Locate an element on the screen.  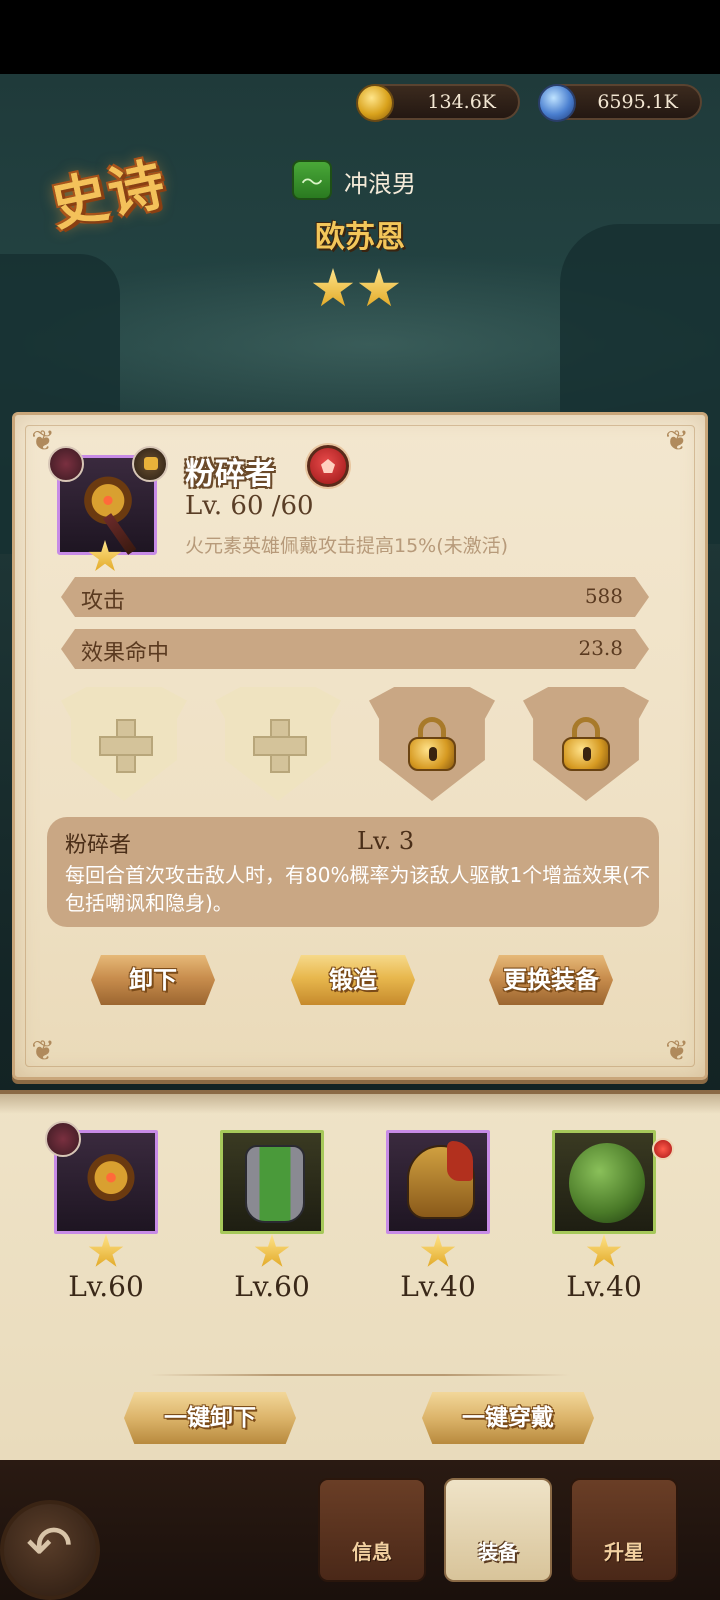
hero-name: 欧苏恩 is located at coordinates (360, 237).